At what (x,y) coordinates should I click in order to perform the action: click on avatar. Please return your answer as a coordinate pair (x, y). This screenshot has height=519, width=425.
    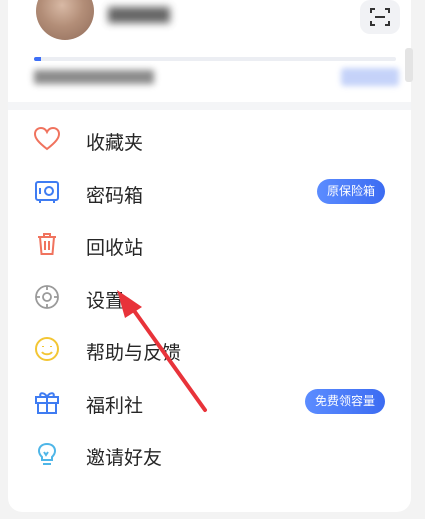
    Looking at the image, I should click on (65, 20).